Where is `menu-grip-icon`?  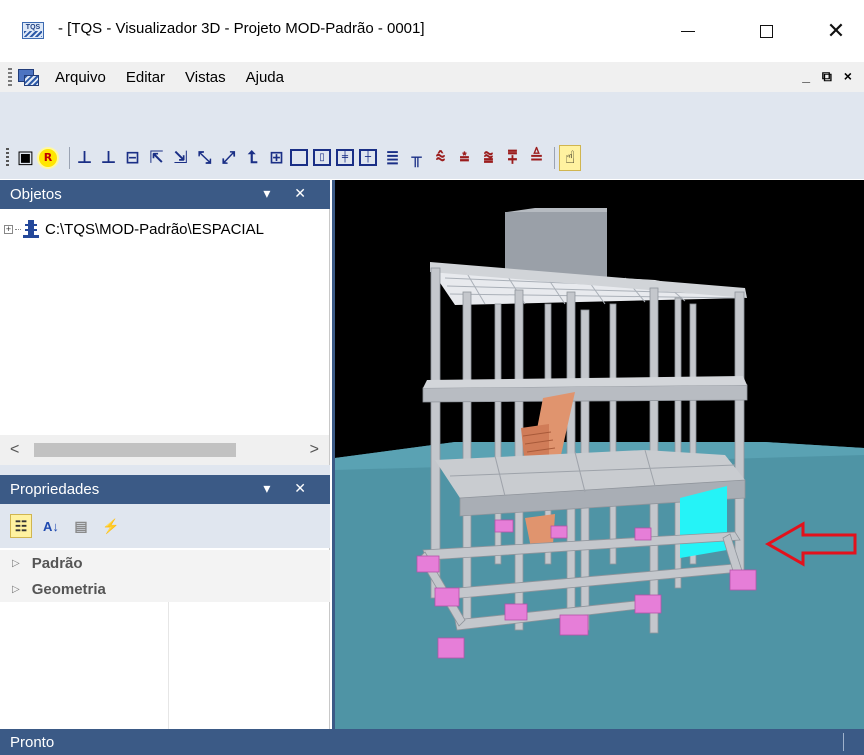 menu-grip-icon is located at coordinates (10, 77).